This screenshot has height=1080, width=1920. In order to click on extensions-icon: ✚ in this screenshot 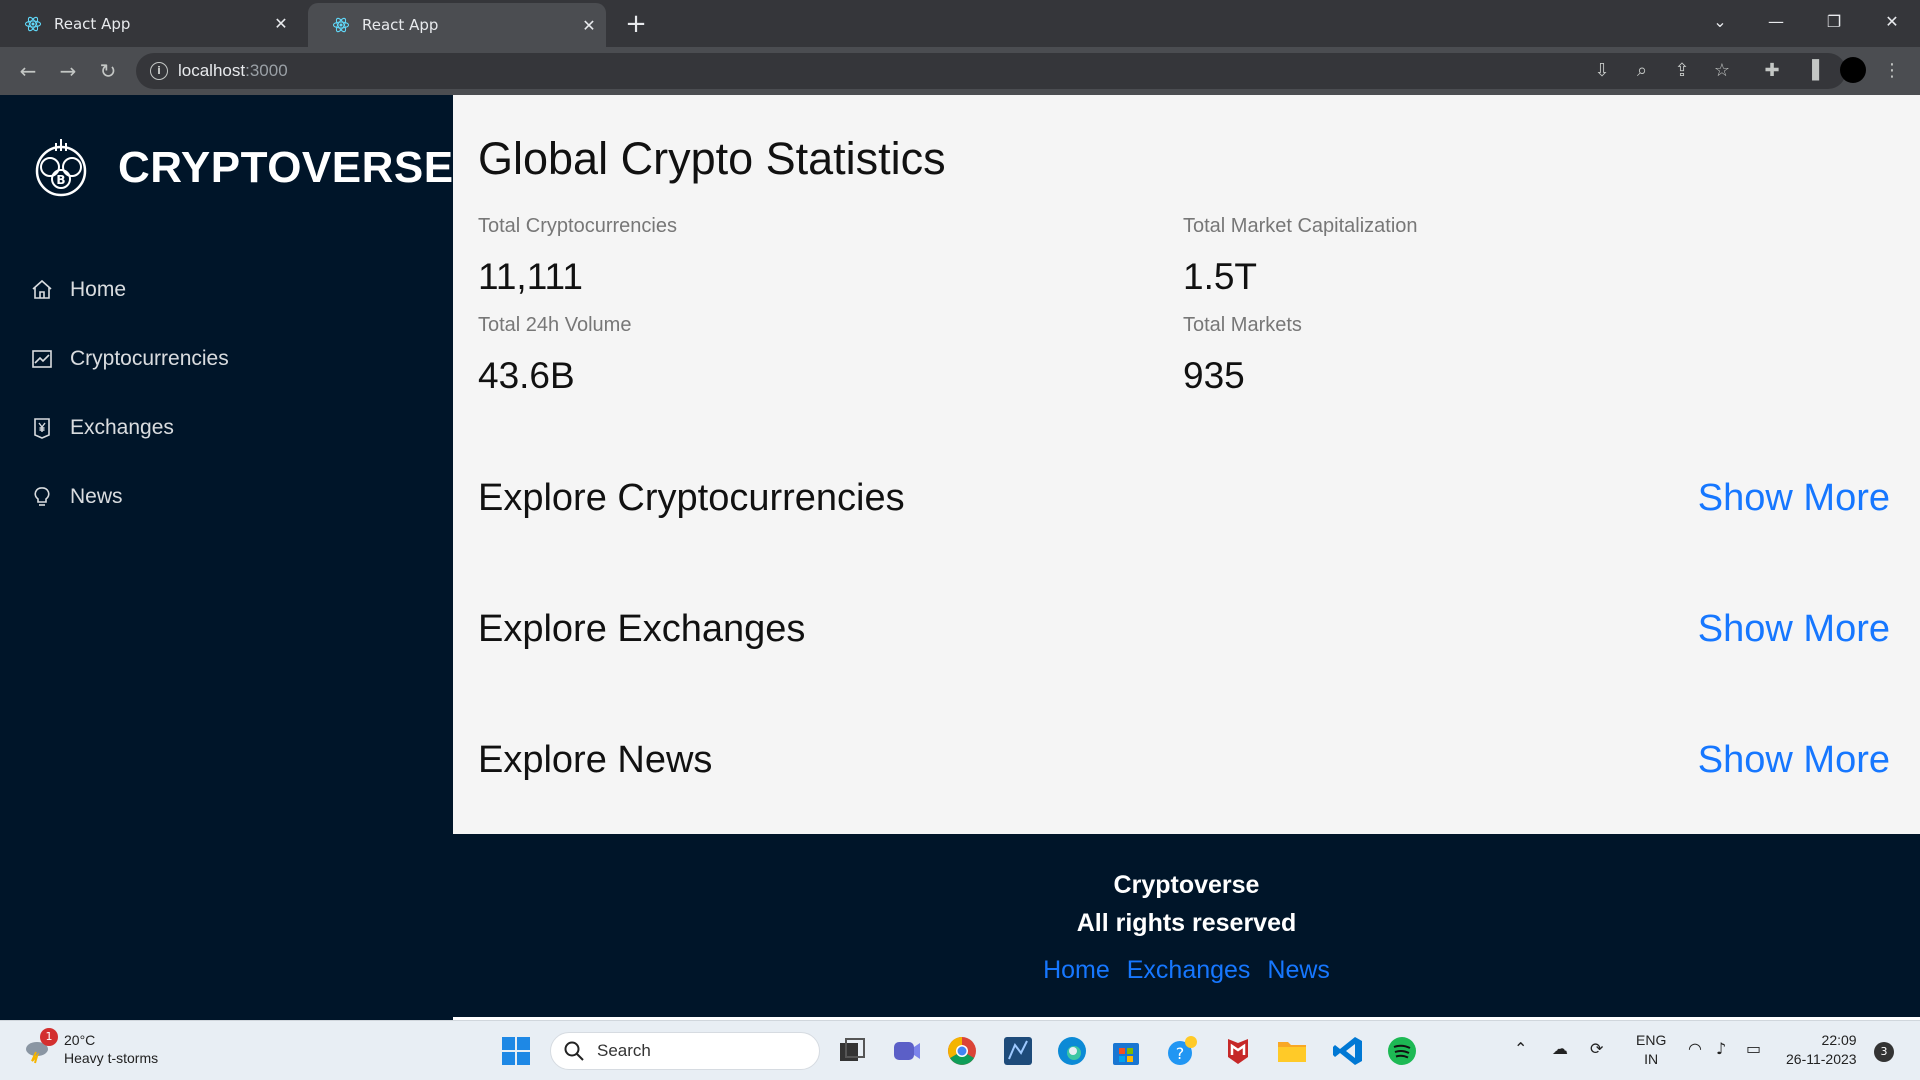, I will do `click(1772, 71)`.